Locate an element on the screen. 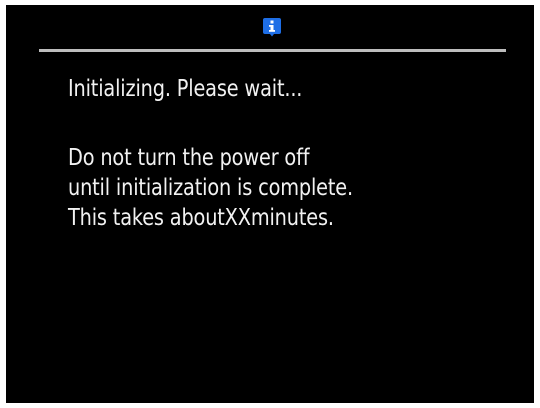  message-line: until initialization is complete. is located at coordinates (210, 188).